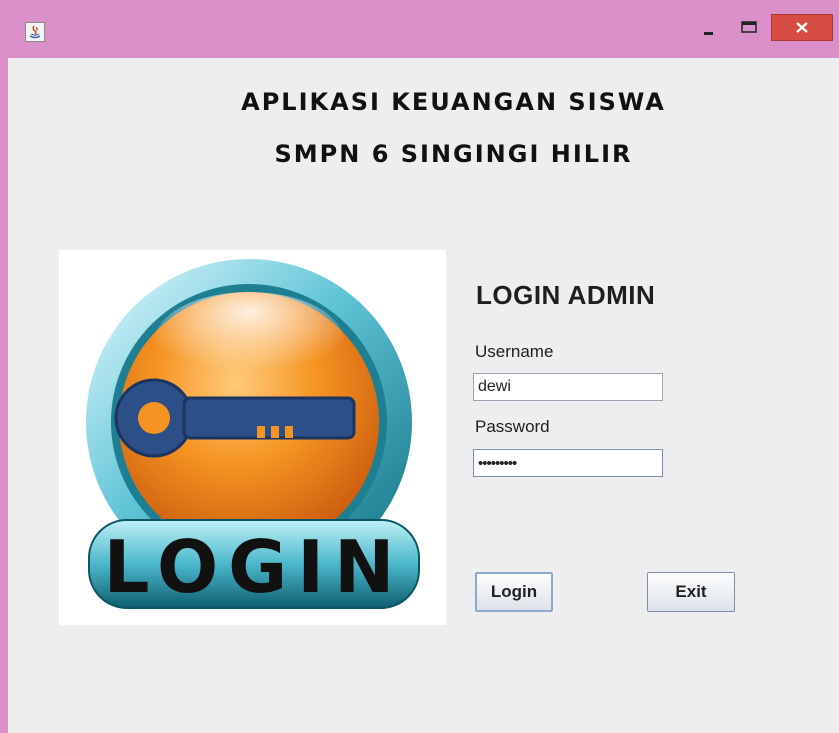 This screenshot has width=839, height=733. I want to click on username-field, so click(568, 387).